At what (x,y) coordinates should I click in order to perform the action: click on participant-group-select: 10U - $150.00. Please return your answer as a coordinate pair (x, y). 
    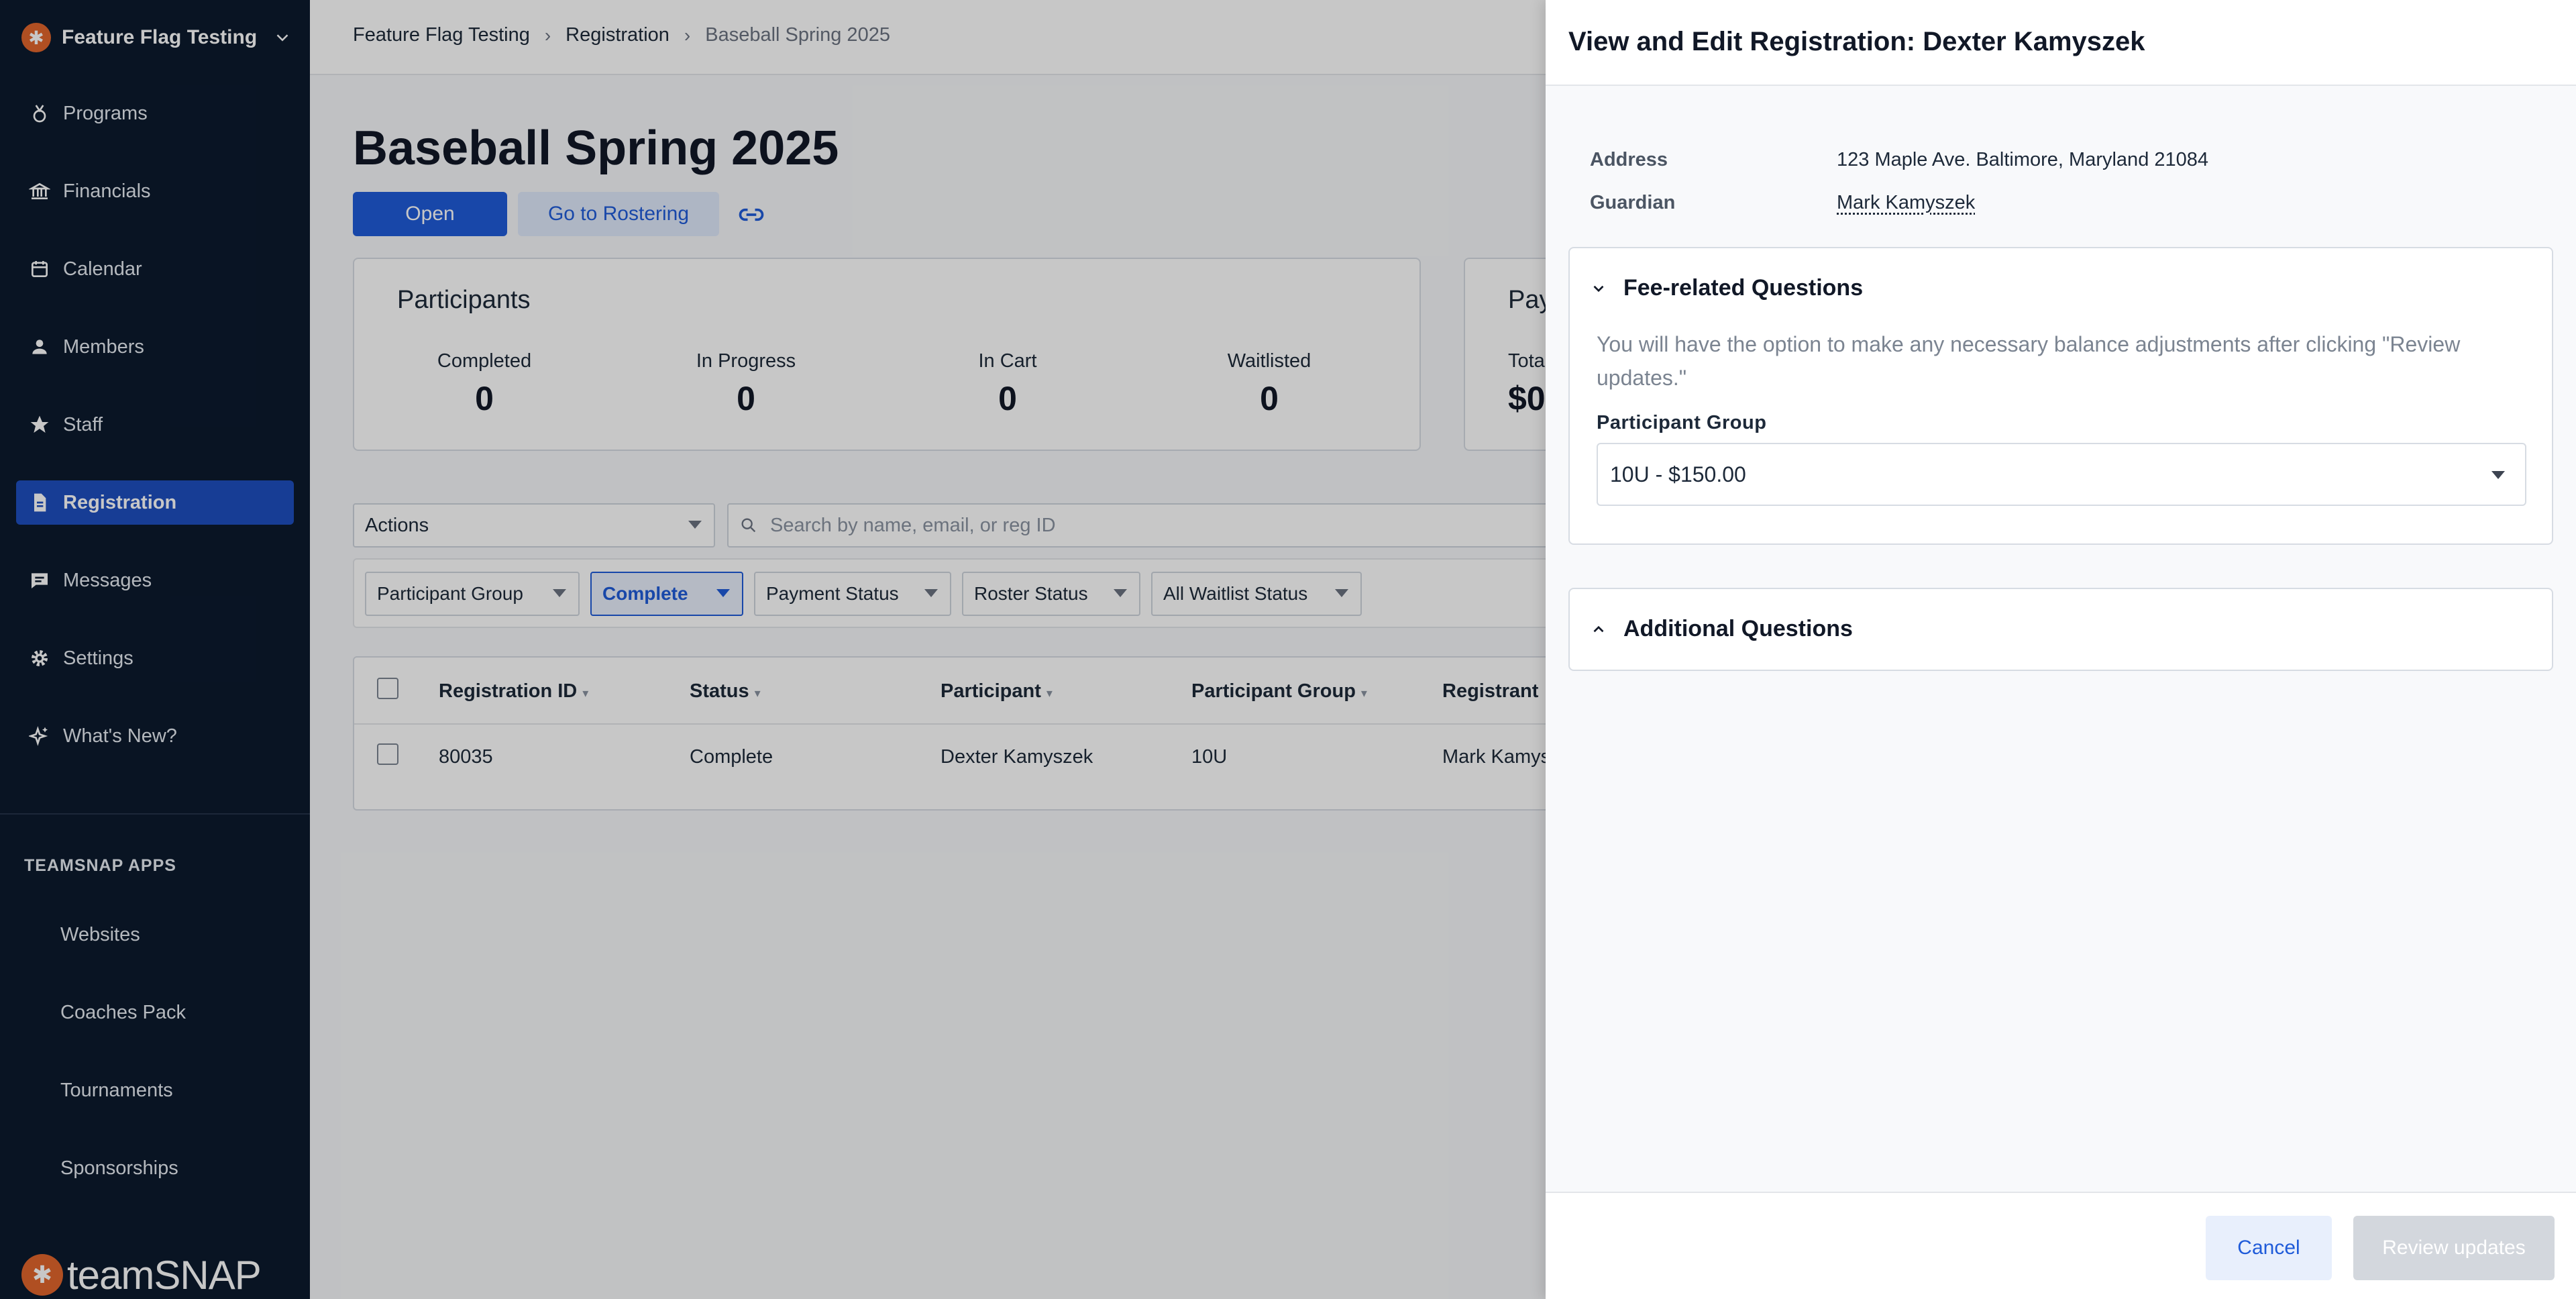
    Looking at the image, I should click on (2061, 475).